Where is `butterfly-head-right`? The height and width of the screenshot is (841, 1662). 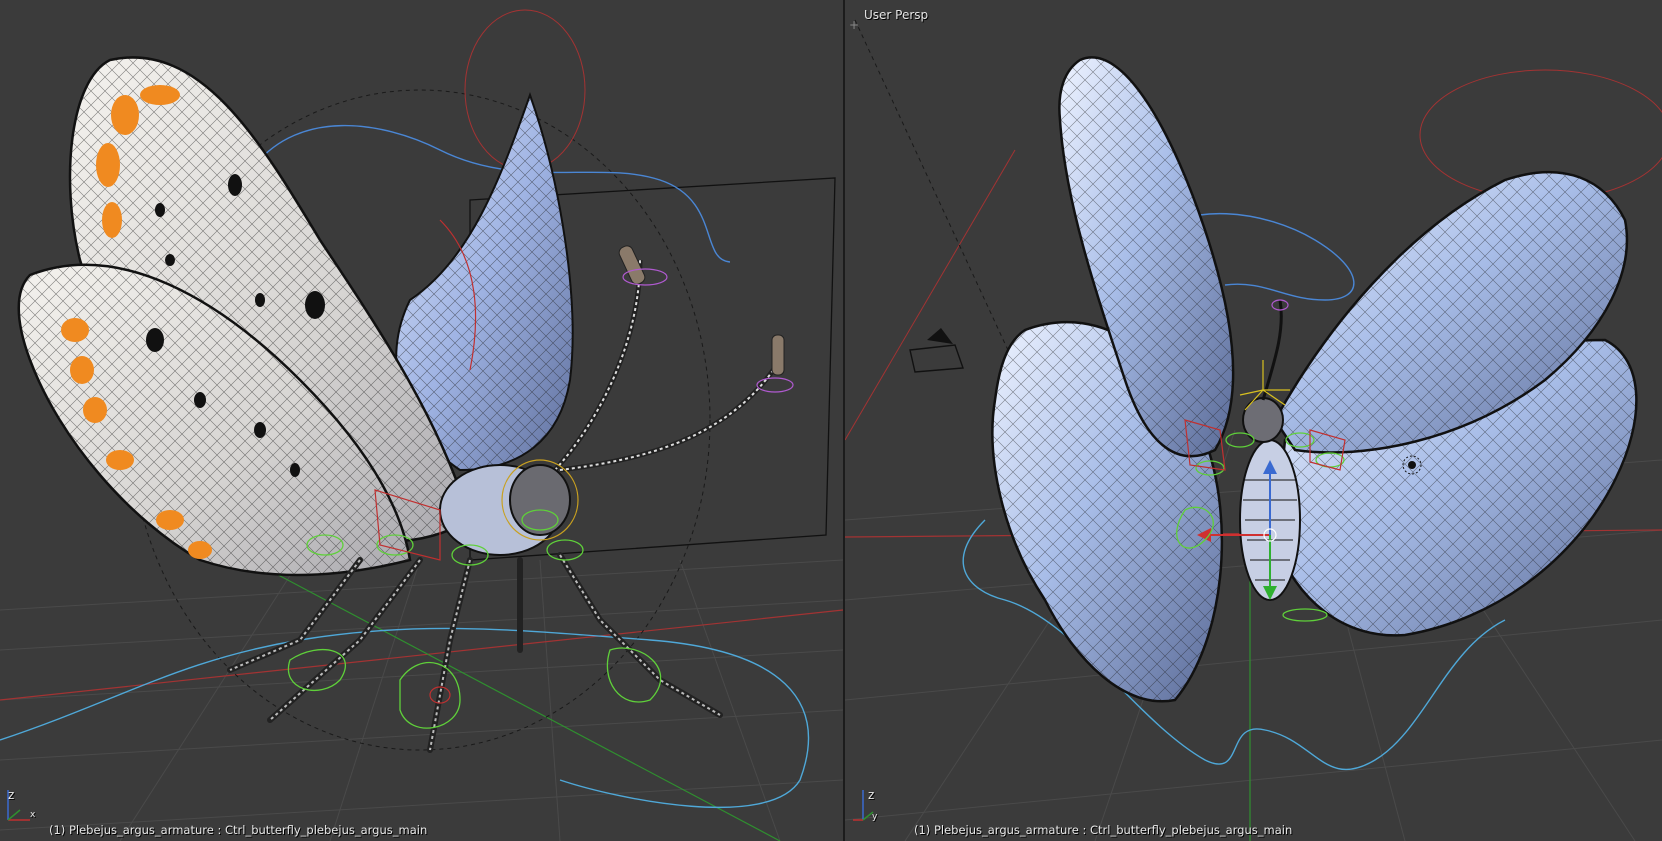
butterfly-head-right is located at coordinates (1263, 420).